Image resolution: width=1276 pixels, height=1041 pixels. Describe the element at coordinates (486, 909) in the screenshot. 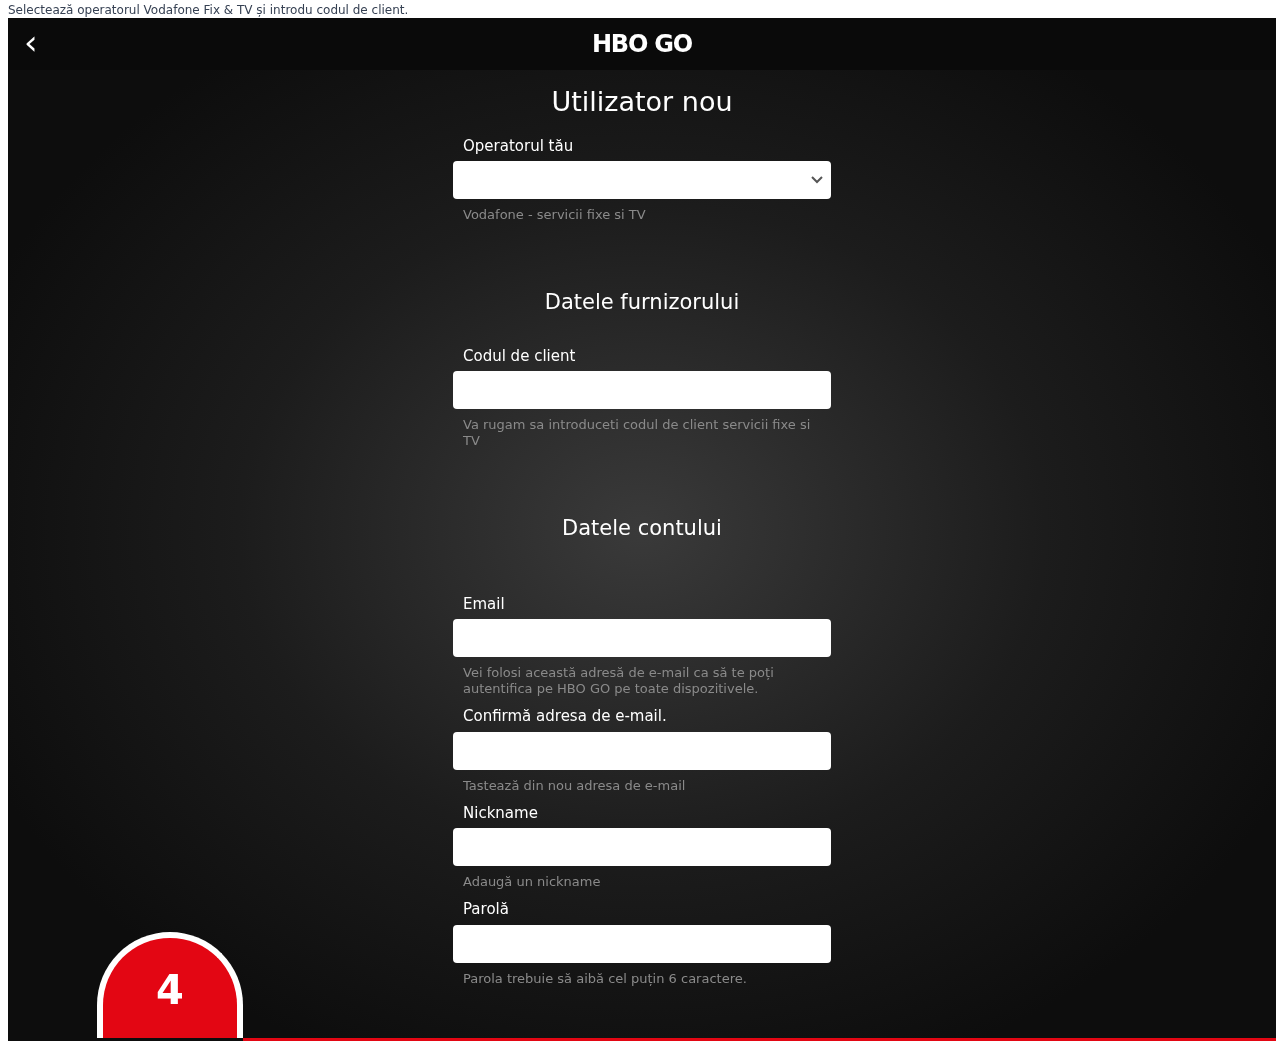

I see `field-label: Parolă` at that location.